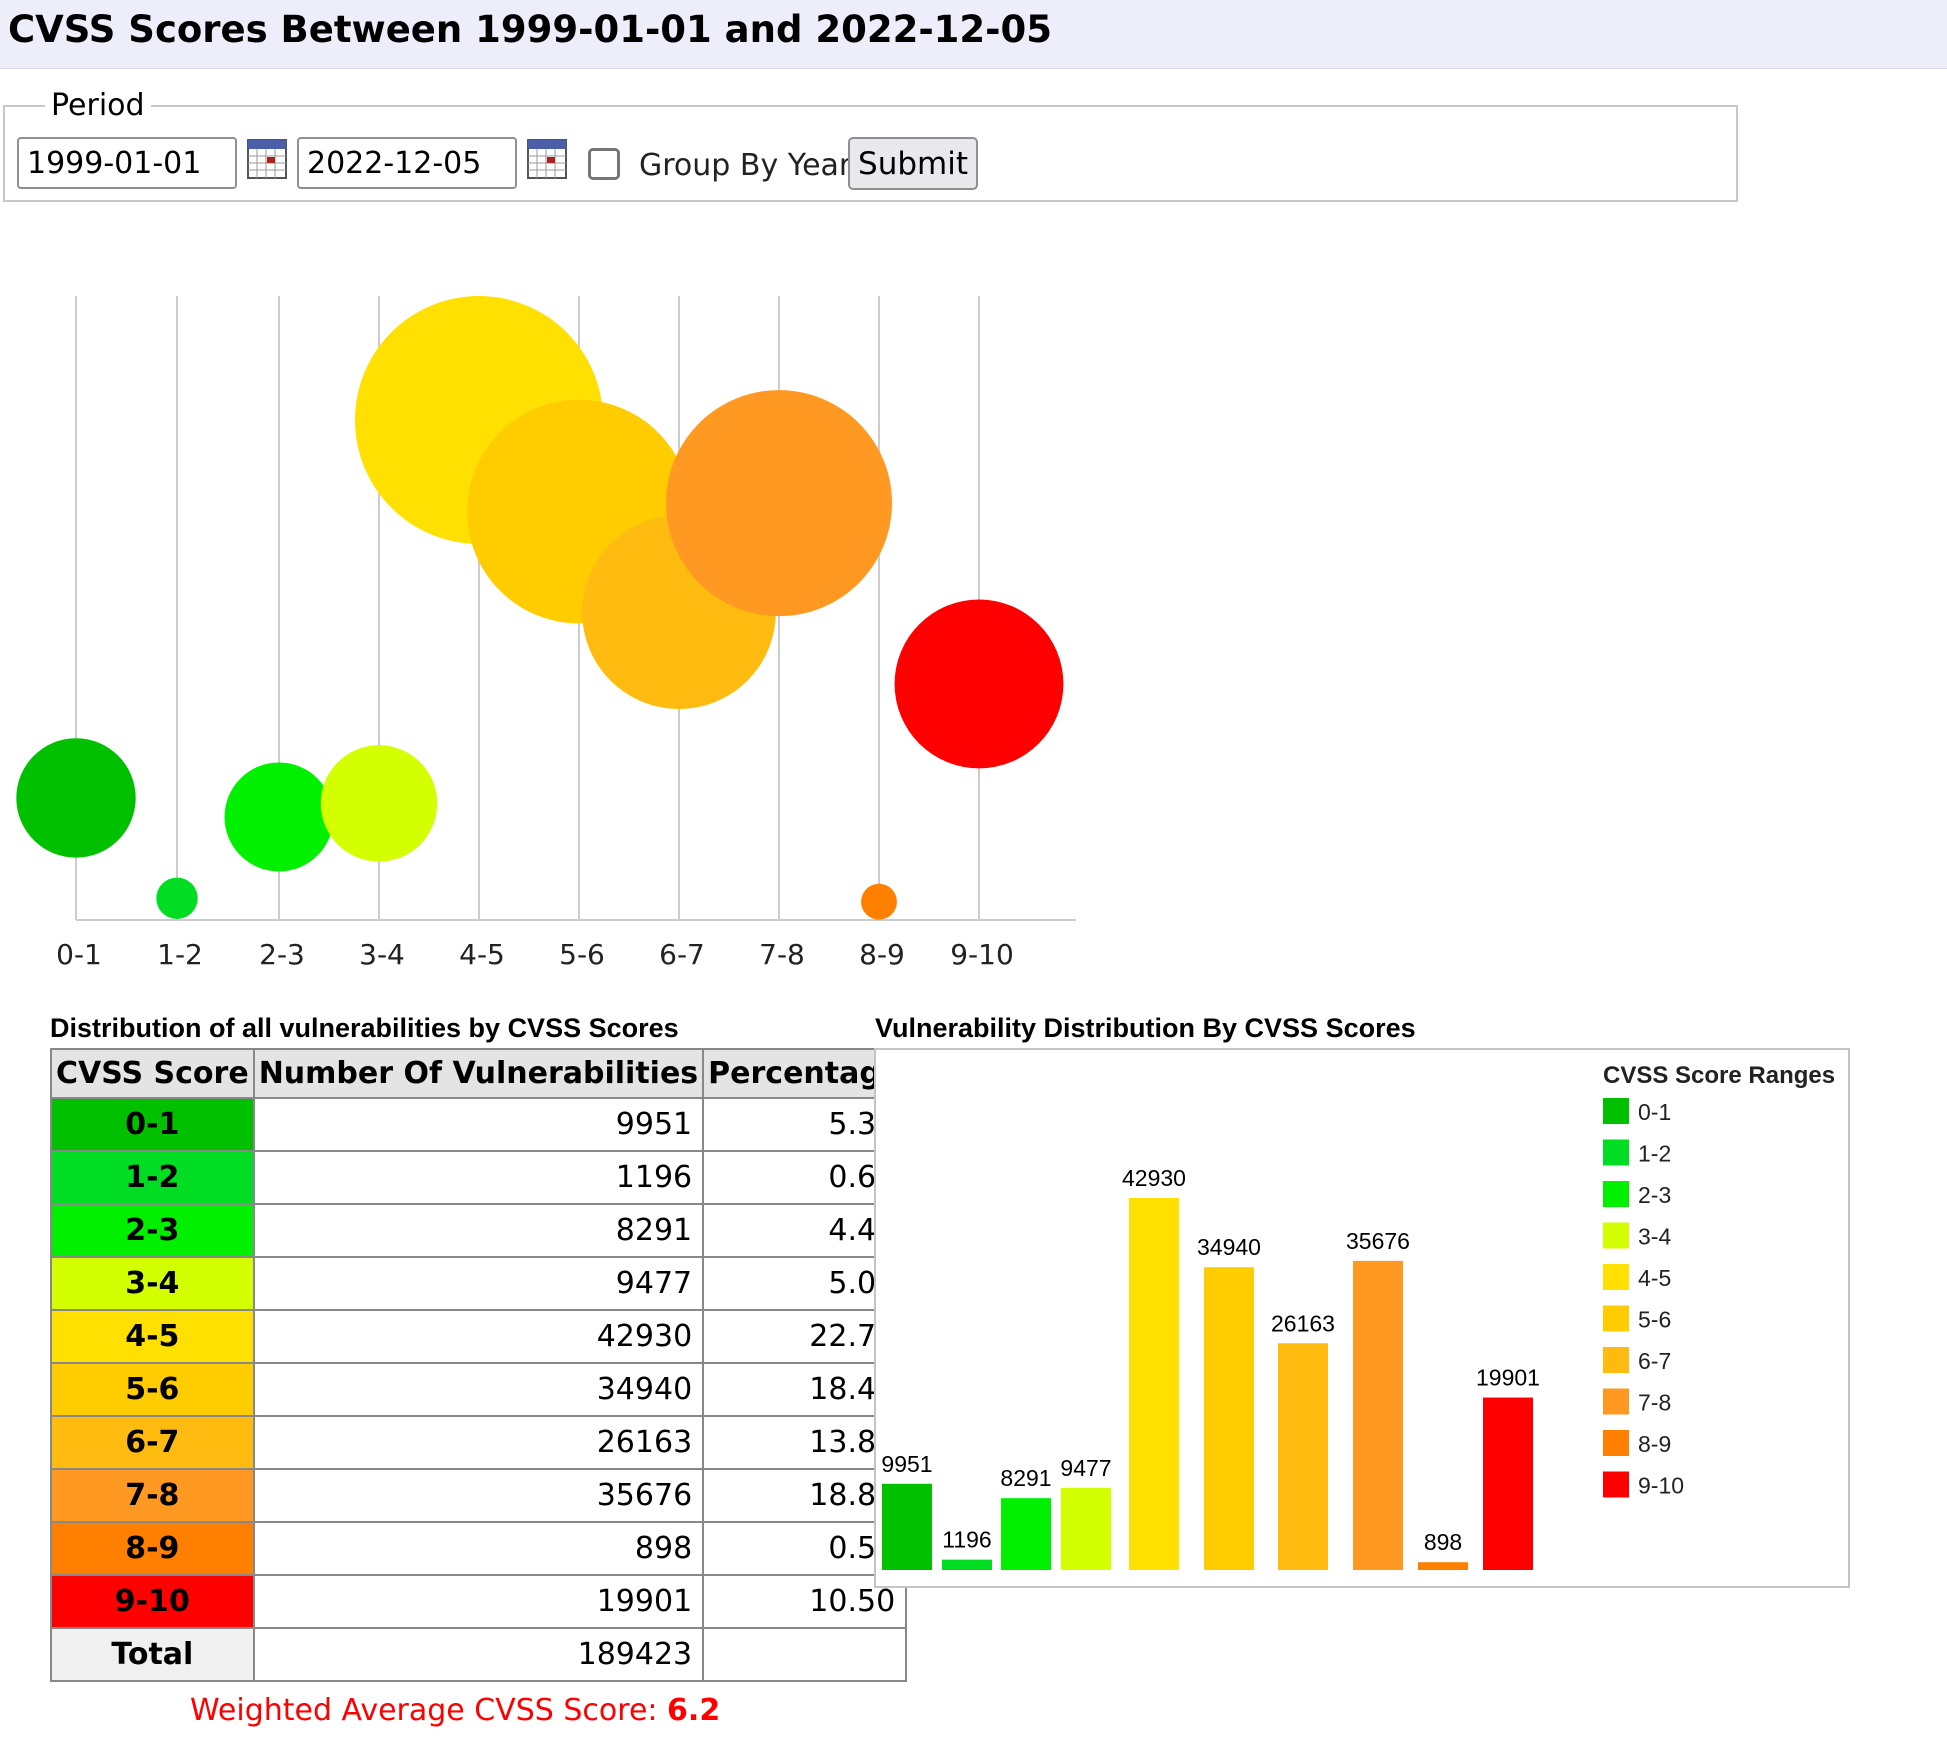  What do you see at coordinates (1378, 1241) in the screenshot?
I see `bar-value-label-7-8: 35676` at bounding box center [1378, 1241].